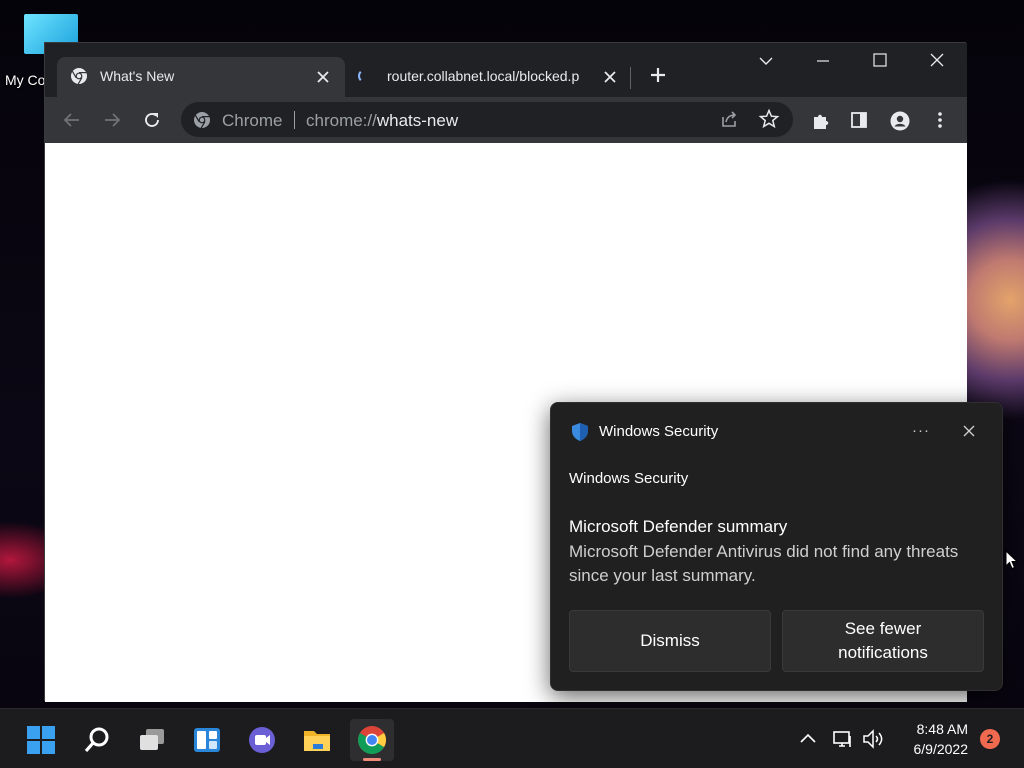 Image resolution: width=1024 pixels, height=768 pixels. I want to click on close-window-button, so click(938, 63).